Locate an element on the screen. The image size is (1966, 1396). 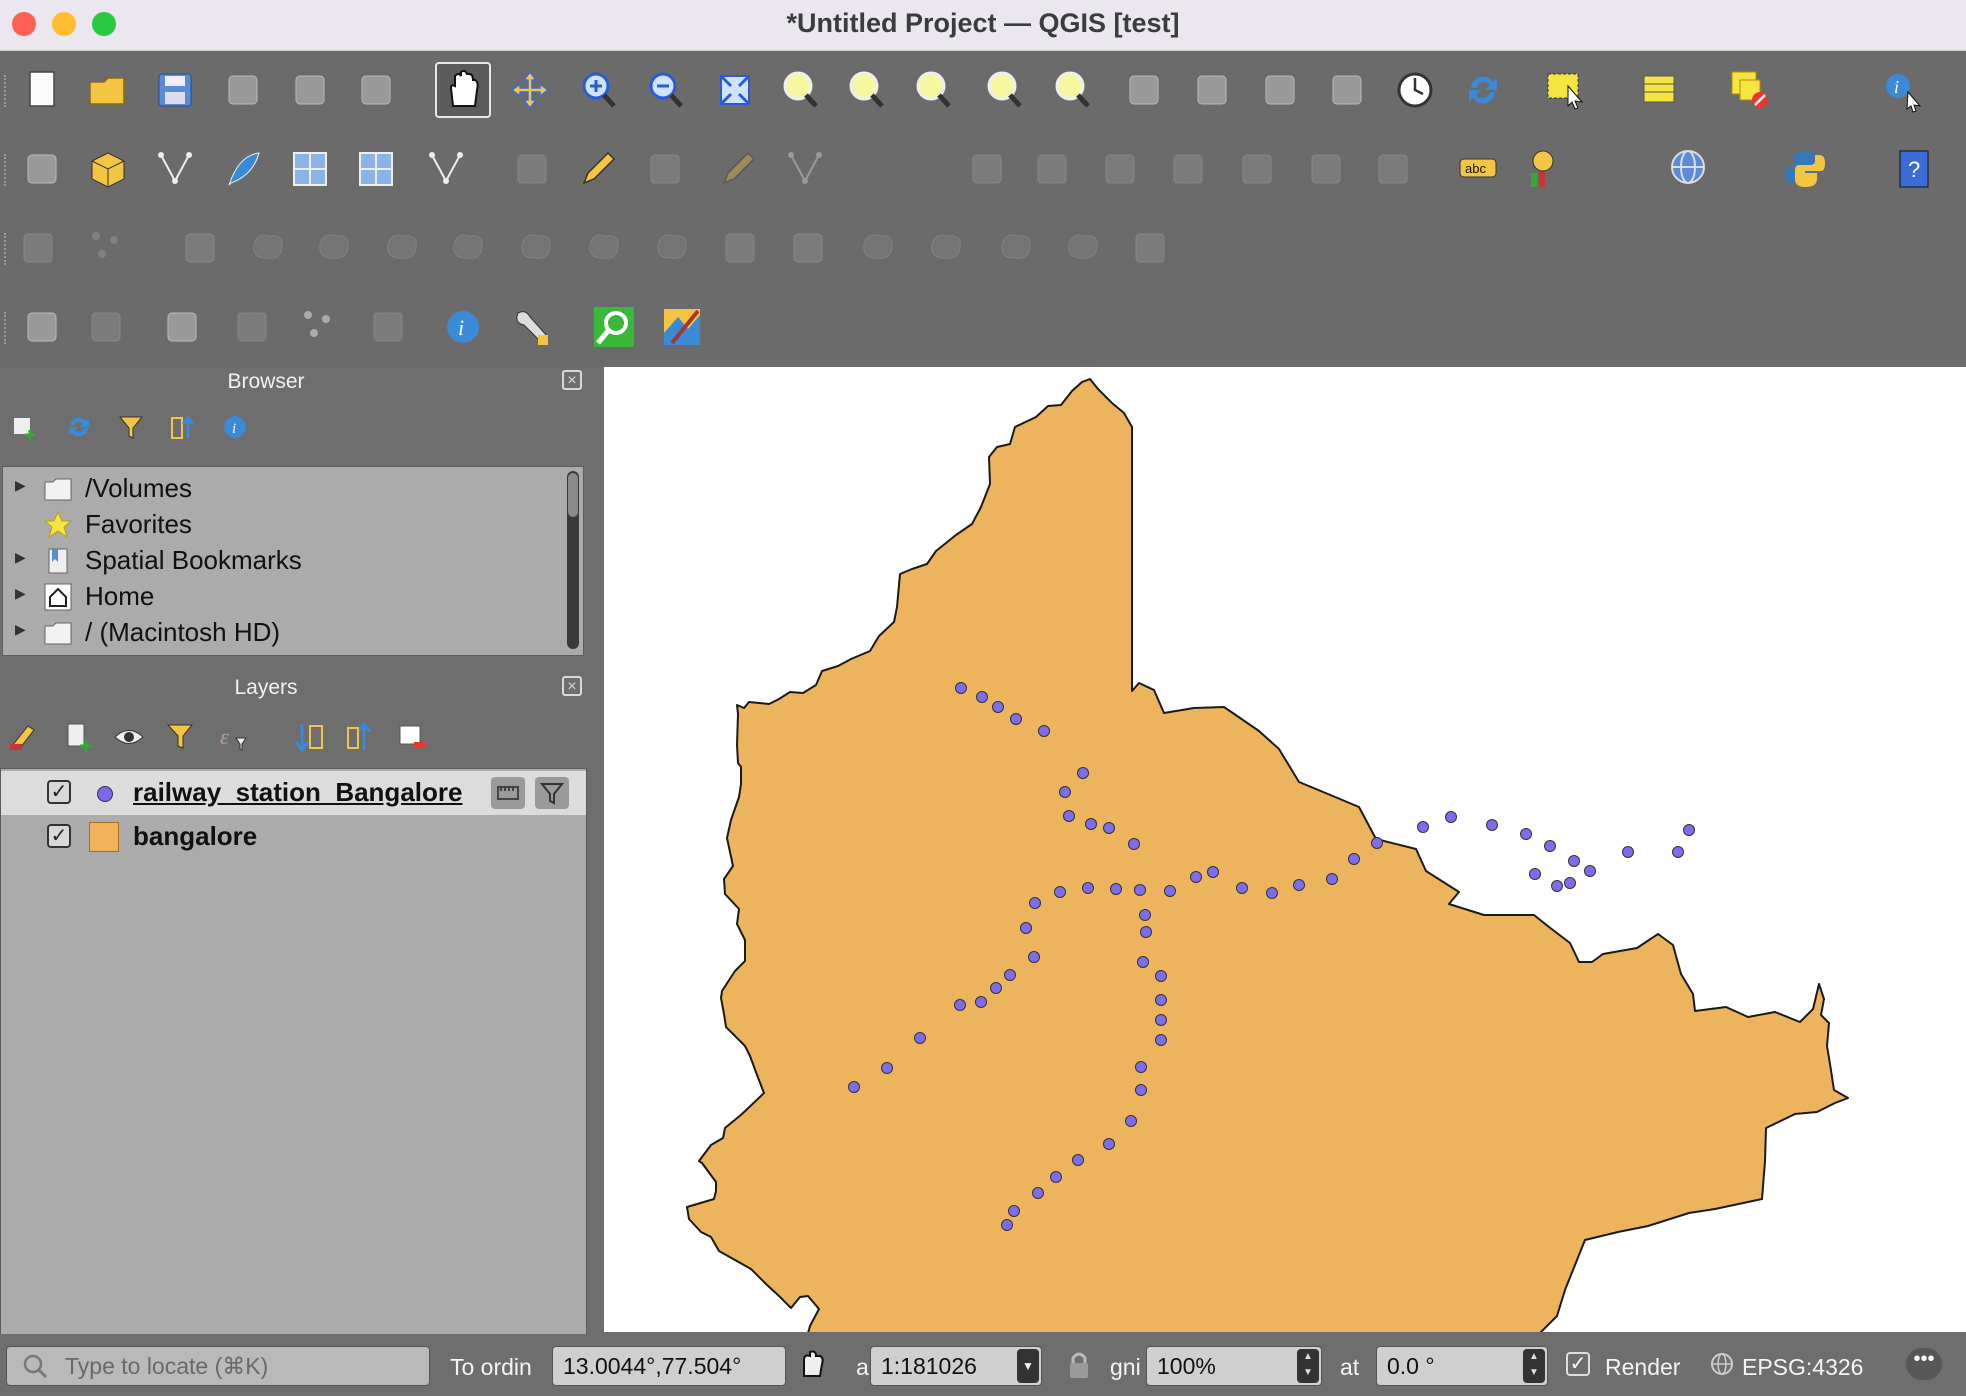
layers-remove-layer-icon is located at coordinates (413, 737).